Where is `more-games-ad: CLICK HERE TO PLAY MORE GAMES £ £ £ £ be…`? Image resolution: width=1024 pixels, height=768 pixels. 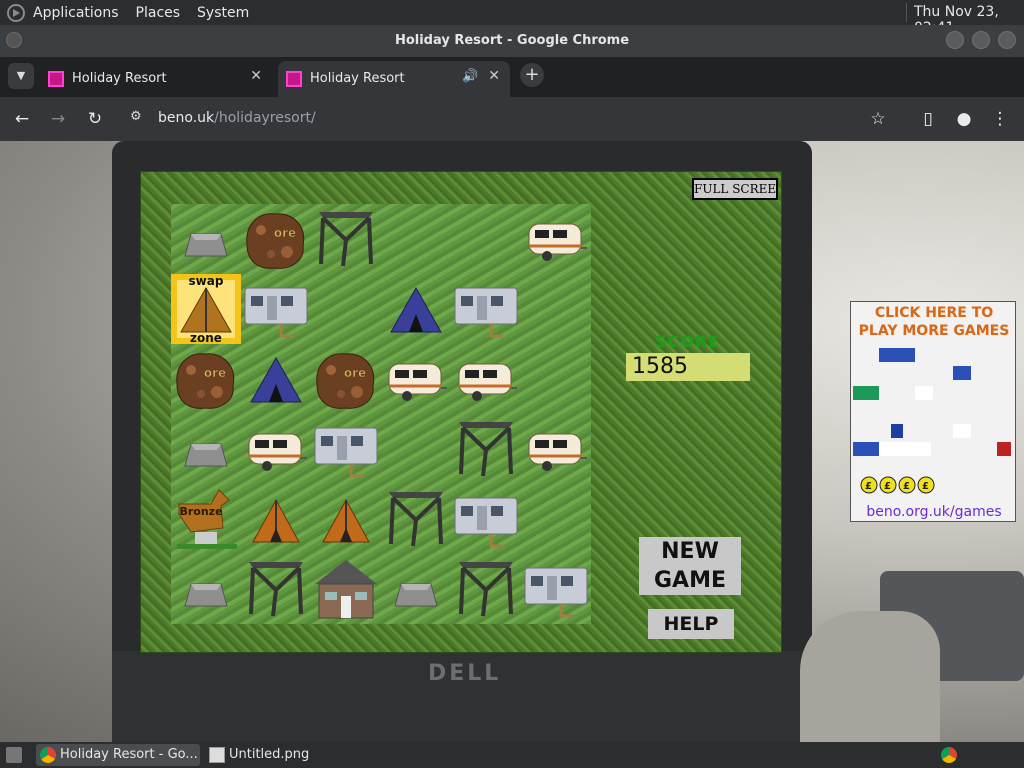
more-games-ad: CLICK HERE TO PLAY MORE GAMES £ £ £ £ be… is located at coordinates (933, 411).